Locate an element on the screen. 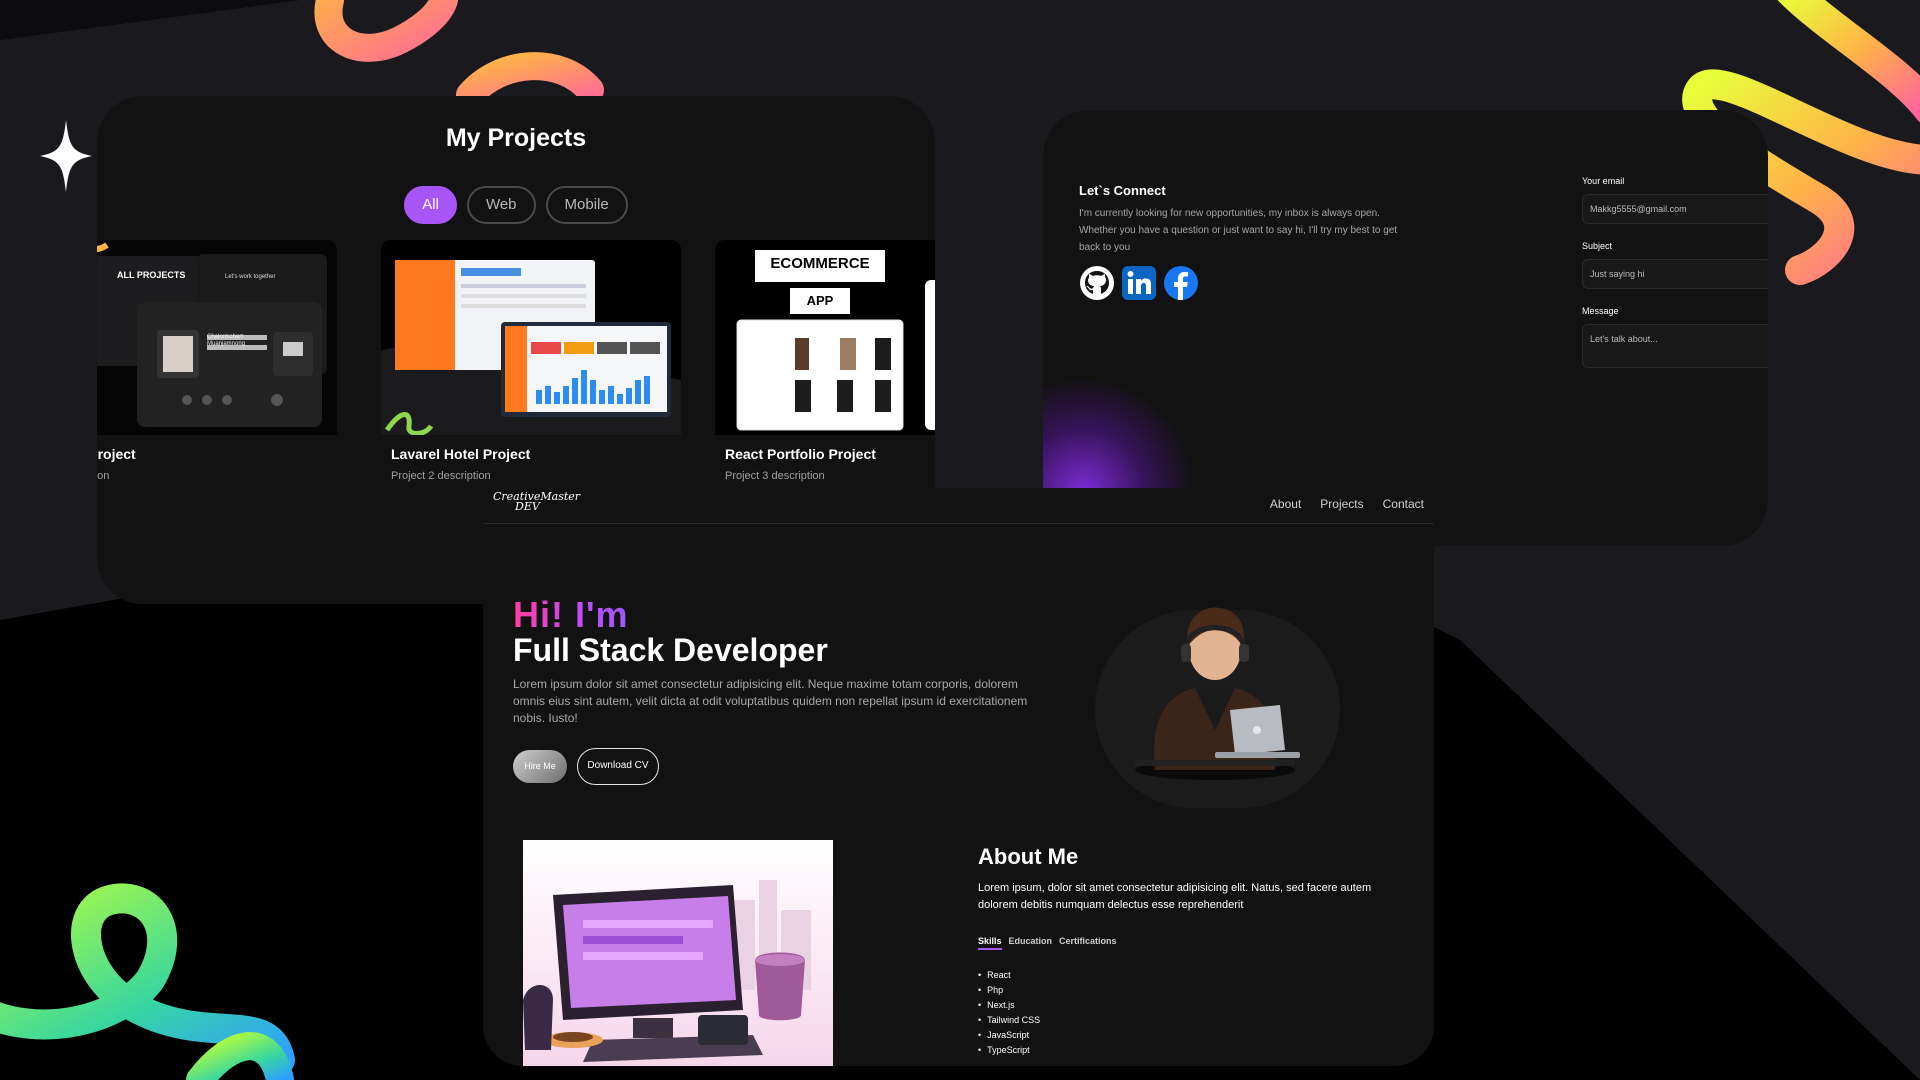 The image size is (1920, 1080). project-title-1: press Project is located at coordinates (116, 454).